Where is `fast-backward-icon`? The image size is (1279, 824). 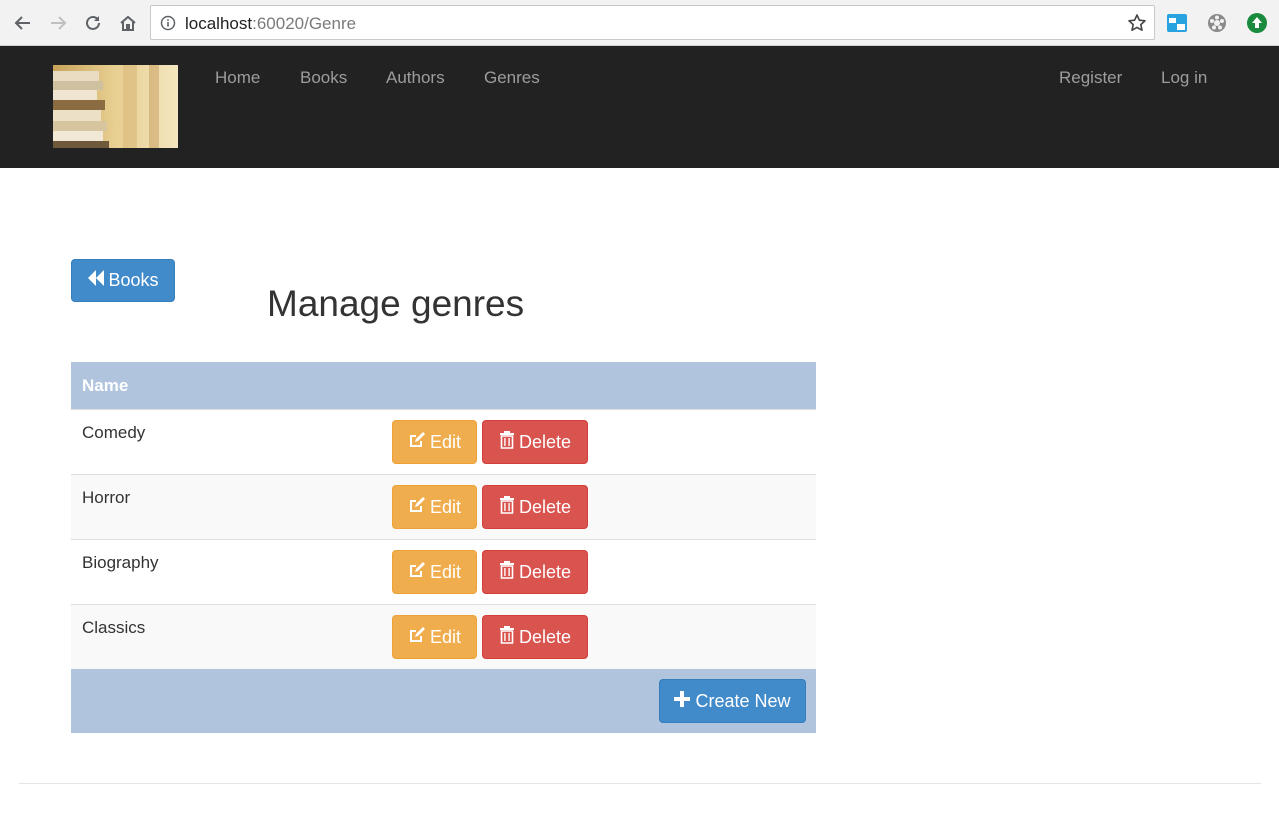 fast-backward-icon is located at coordinates (96, 280).